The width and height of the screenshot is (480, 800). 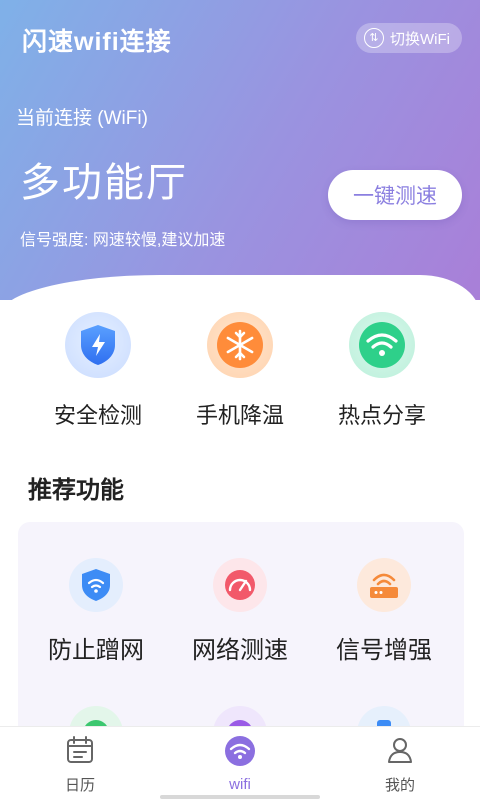 I want to click on tool-hotspot-share: 热点分享, so click(x=382, y=371).